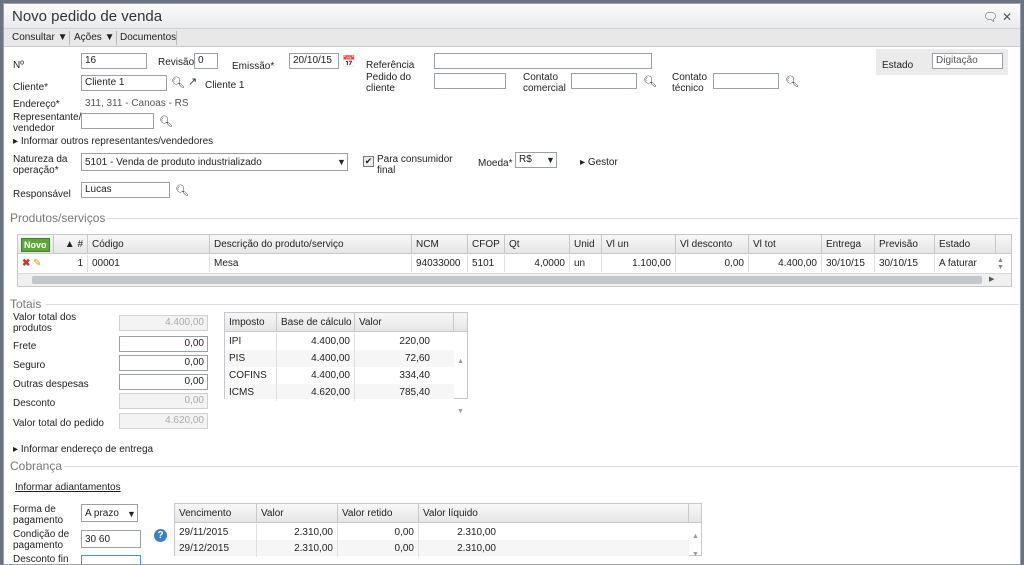  Describe the element at coordinates (316, 341) in the screenshot. I see `cell-base: 4.400,00` at that location.